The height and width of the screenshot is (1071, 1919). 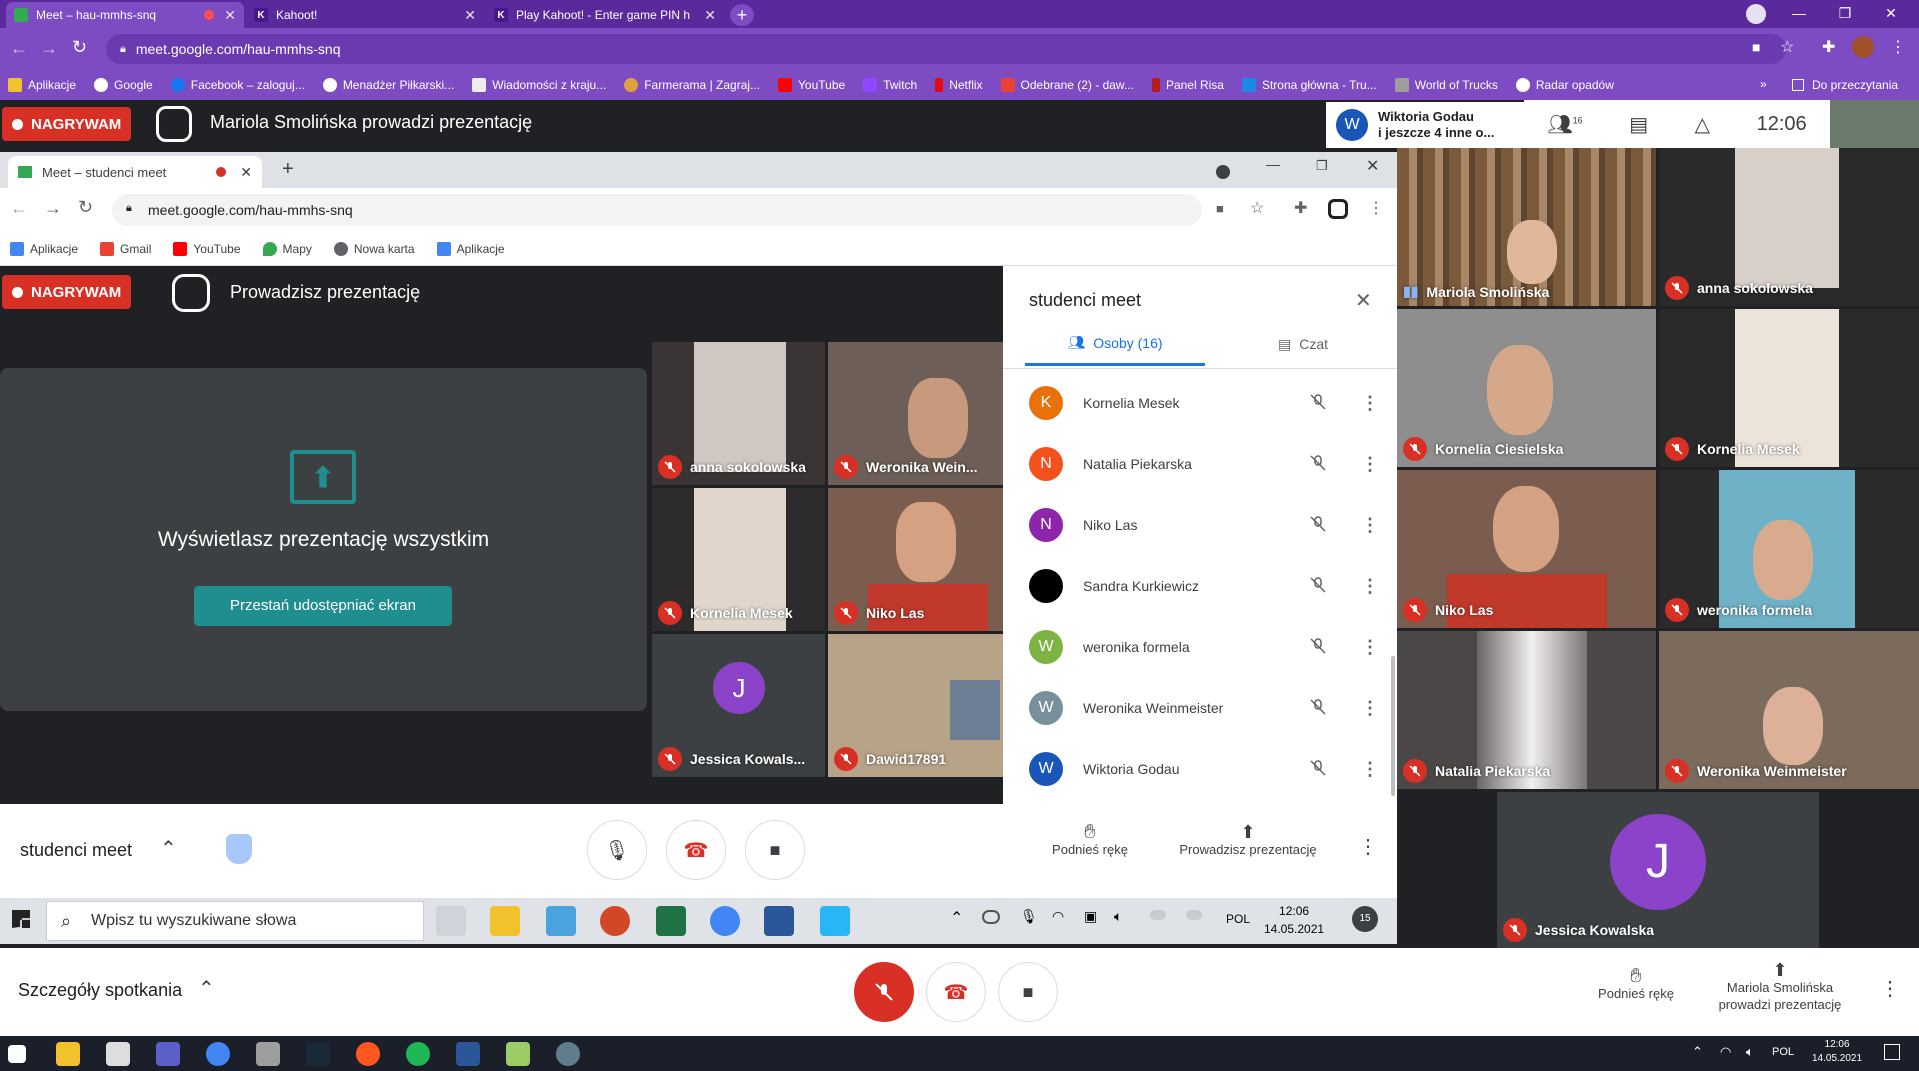 I want to click on activities-icon: △, so click(x=1702, y=124).